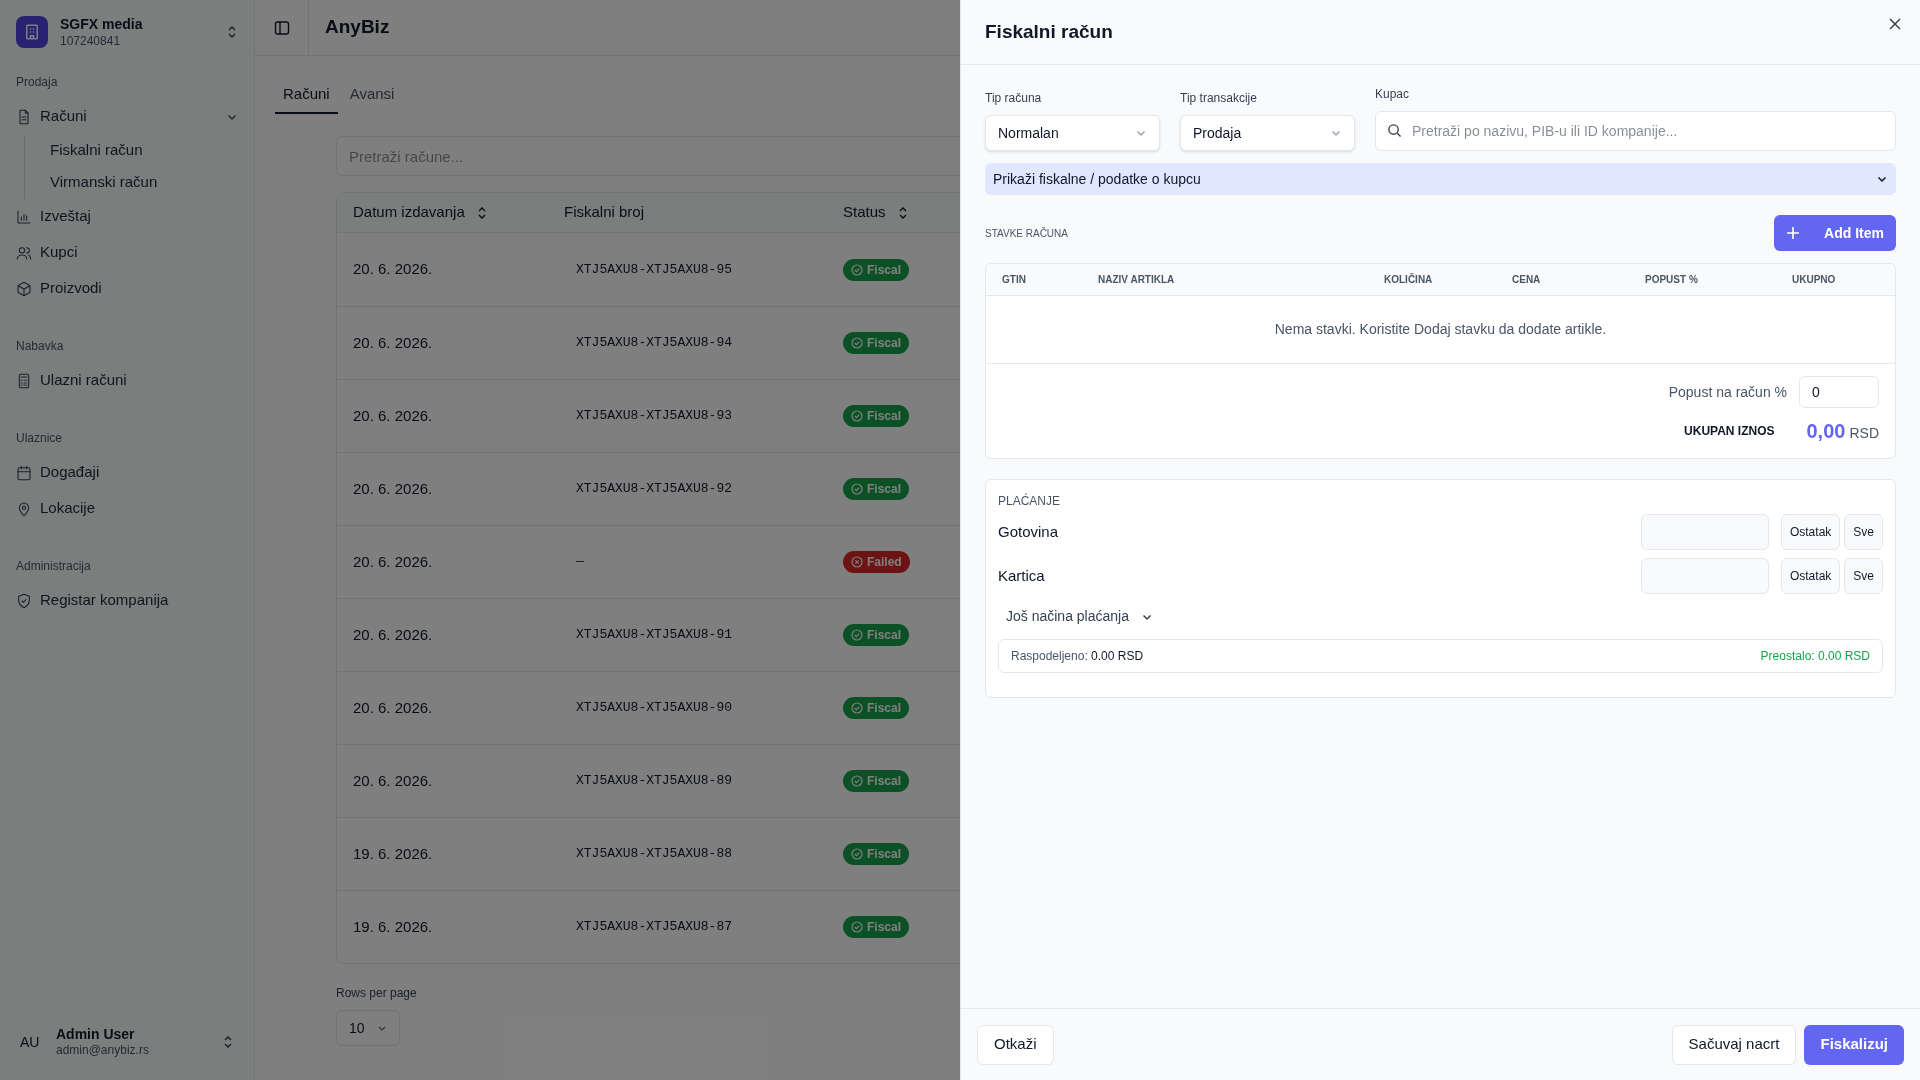 The height and width of the screenshot is (1080, 1920). What do you see at coordinates (654, 854) in the screenshot?
I see `table-cell-text: XTJ5AXU8-XTJ5AXU8-88` at bounding box center [654, 854].